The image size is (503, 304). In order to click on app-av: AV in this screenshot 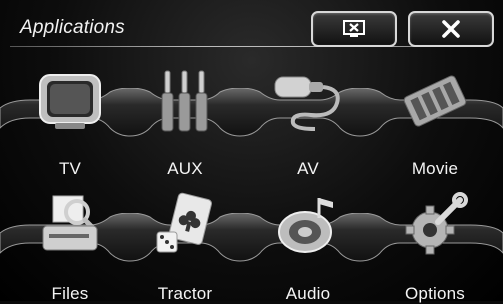, I will do `click(308, 116)`.